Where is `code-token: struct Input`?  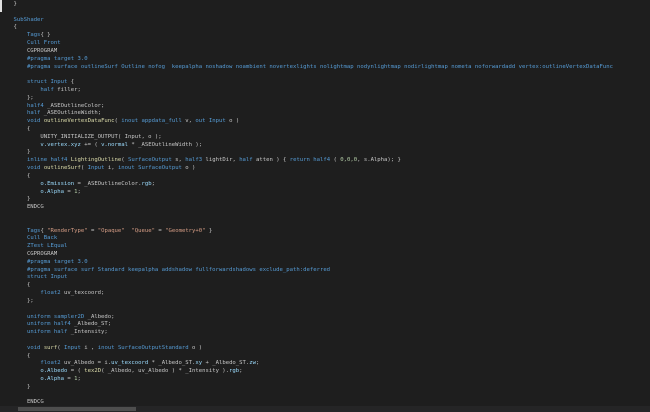 code-token: struct Input is located at coordinates (47, 277).